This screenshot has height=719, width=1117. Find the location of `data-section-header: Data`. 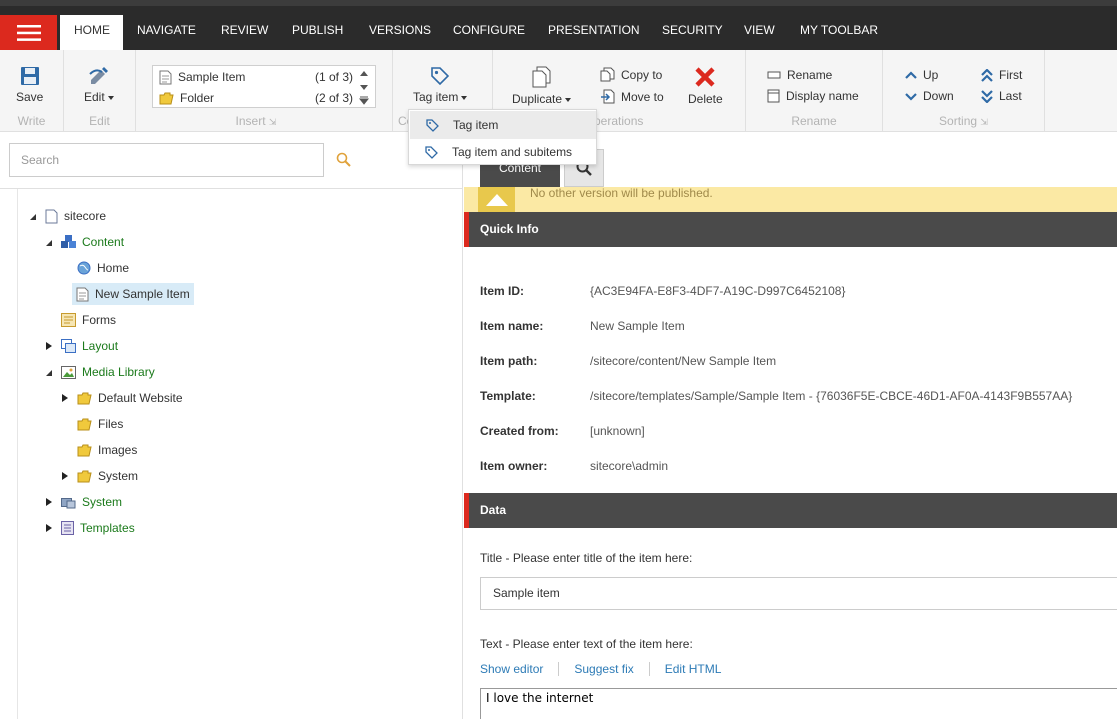

data-section-header: Data is located at coordinates (790, 510).